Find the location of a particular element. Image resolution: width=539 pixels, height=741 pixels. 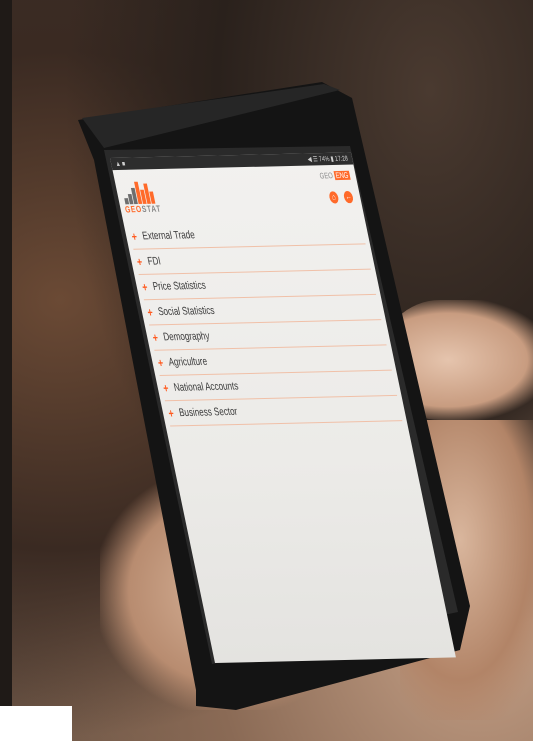

right-border is located at coordinates (536, 370).